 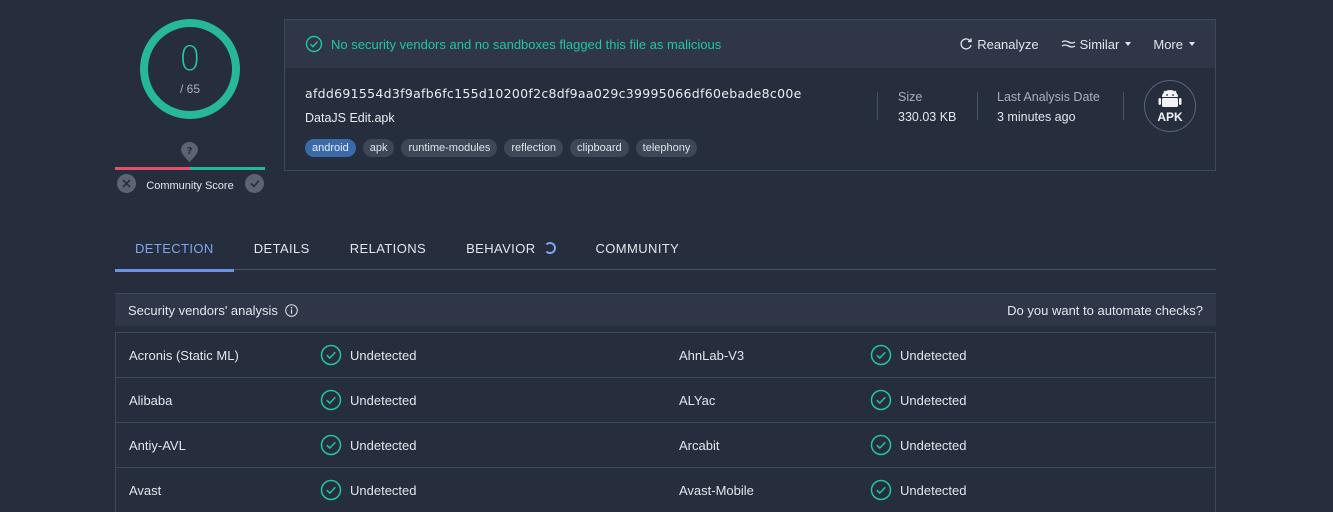 I want to click on file-type-label: APK, so click(x=1170, y=116).